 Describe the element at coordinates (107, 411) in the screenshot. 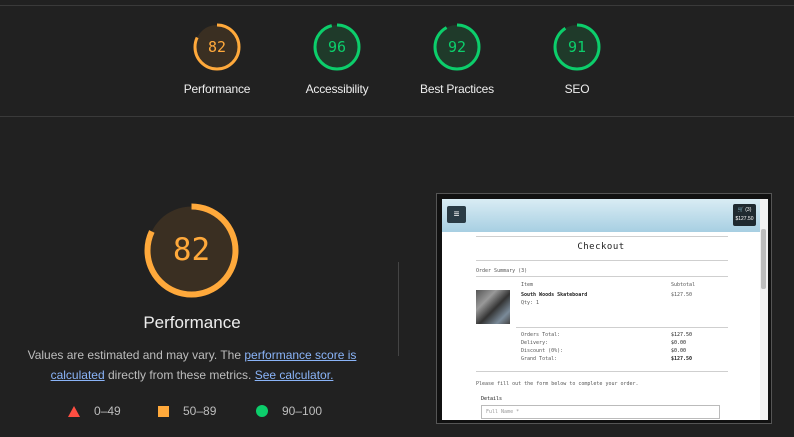

I see `legend-fail-range: 0–49` at that location.